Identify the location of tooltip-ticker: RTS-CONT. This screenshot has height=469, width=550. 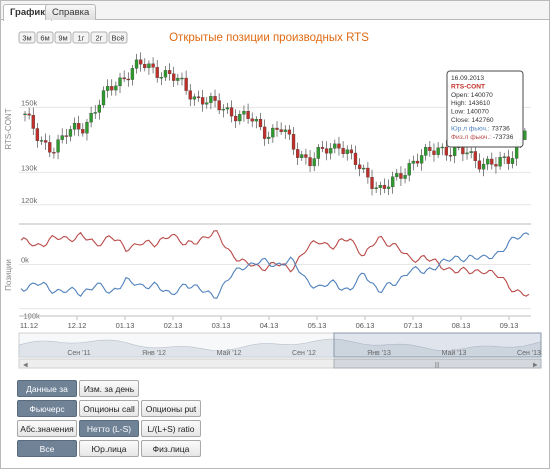
(468, 86).